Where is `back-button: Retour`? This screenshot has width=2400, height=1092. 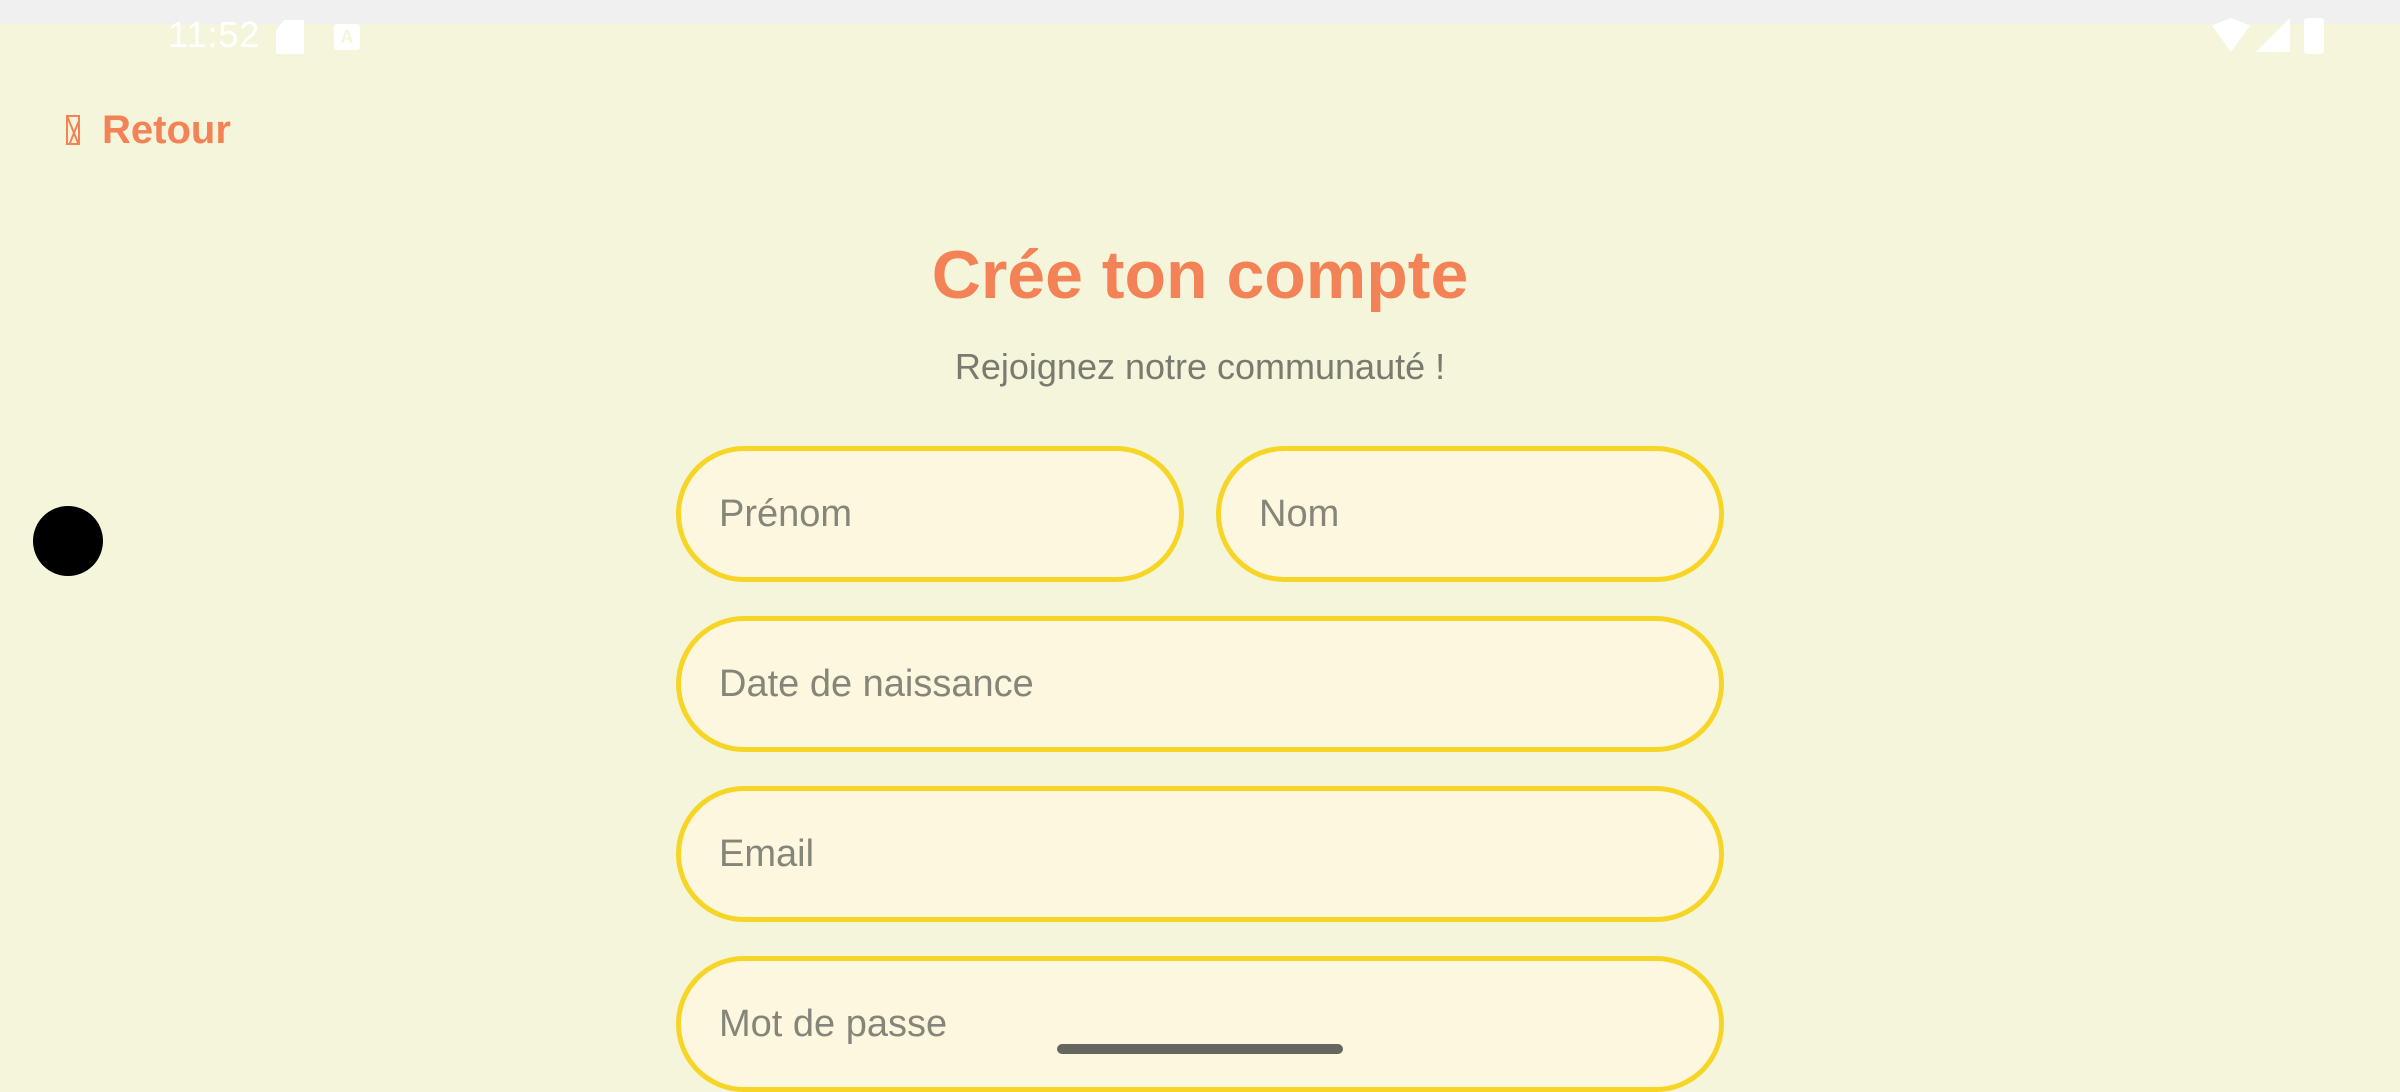 back-button: Retour is located at coordinates (148, 130).